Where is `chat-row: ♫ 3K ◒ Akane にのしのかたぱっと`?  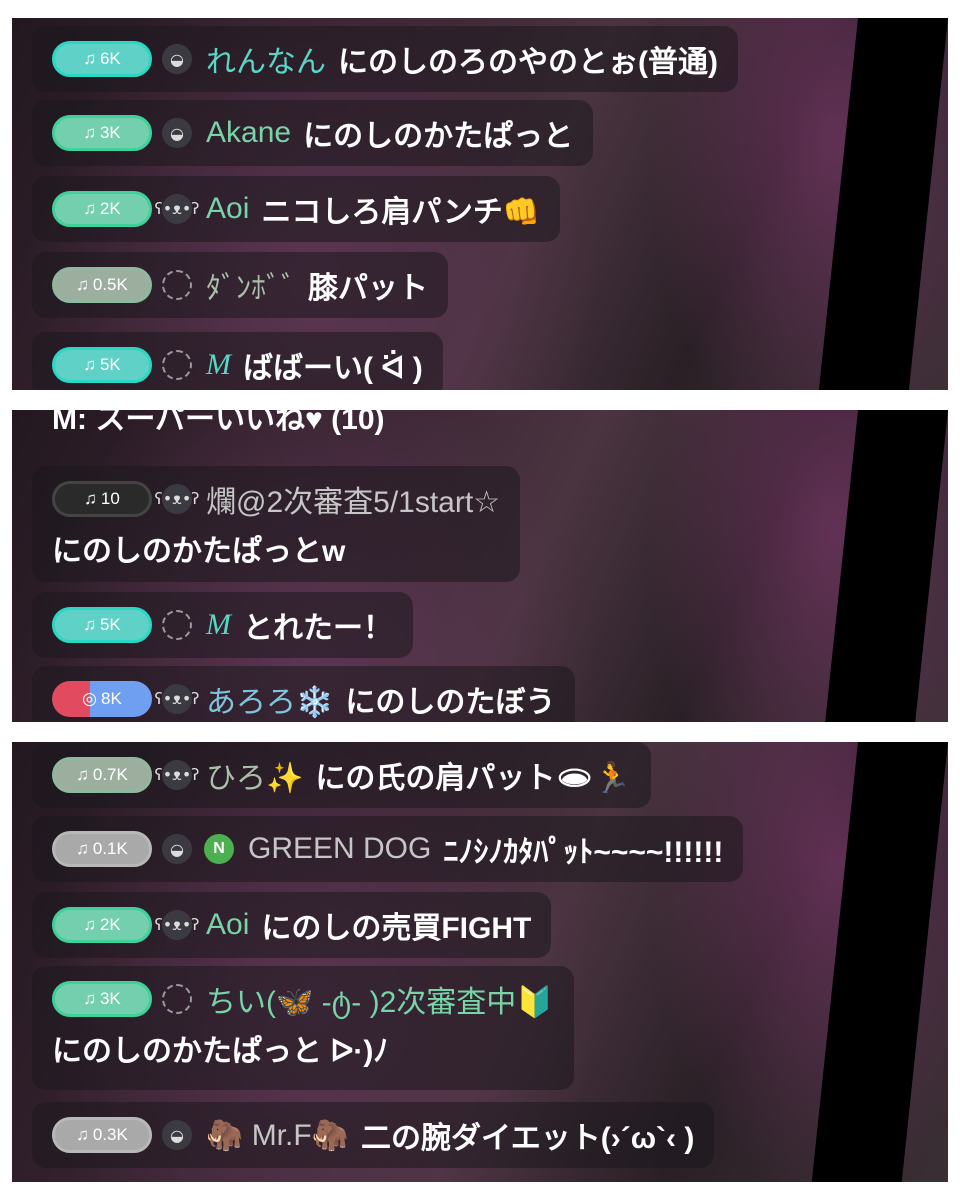 chat-row: ♫ 3K ◒ Akane にのしのかたぱっと is located at coordinates (313, 133).